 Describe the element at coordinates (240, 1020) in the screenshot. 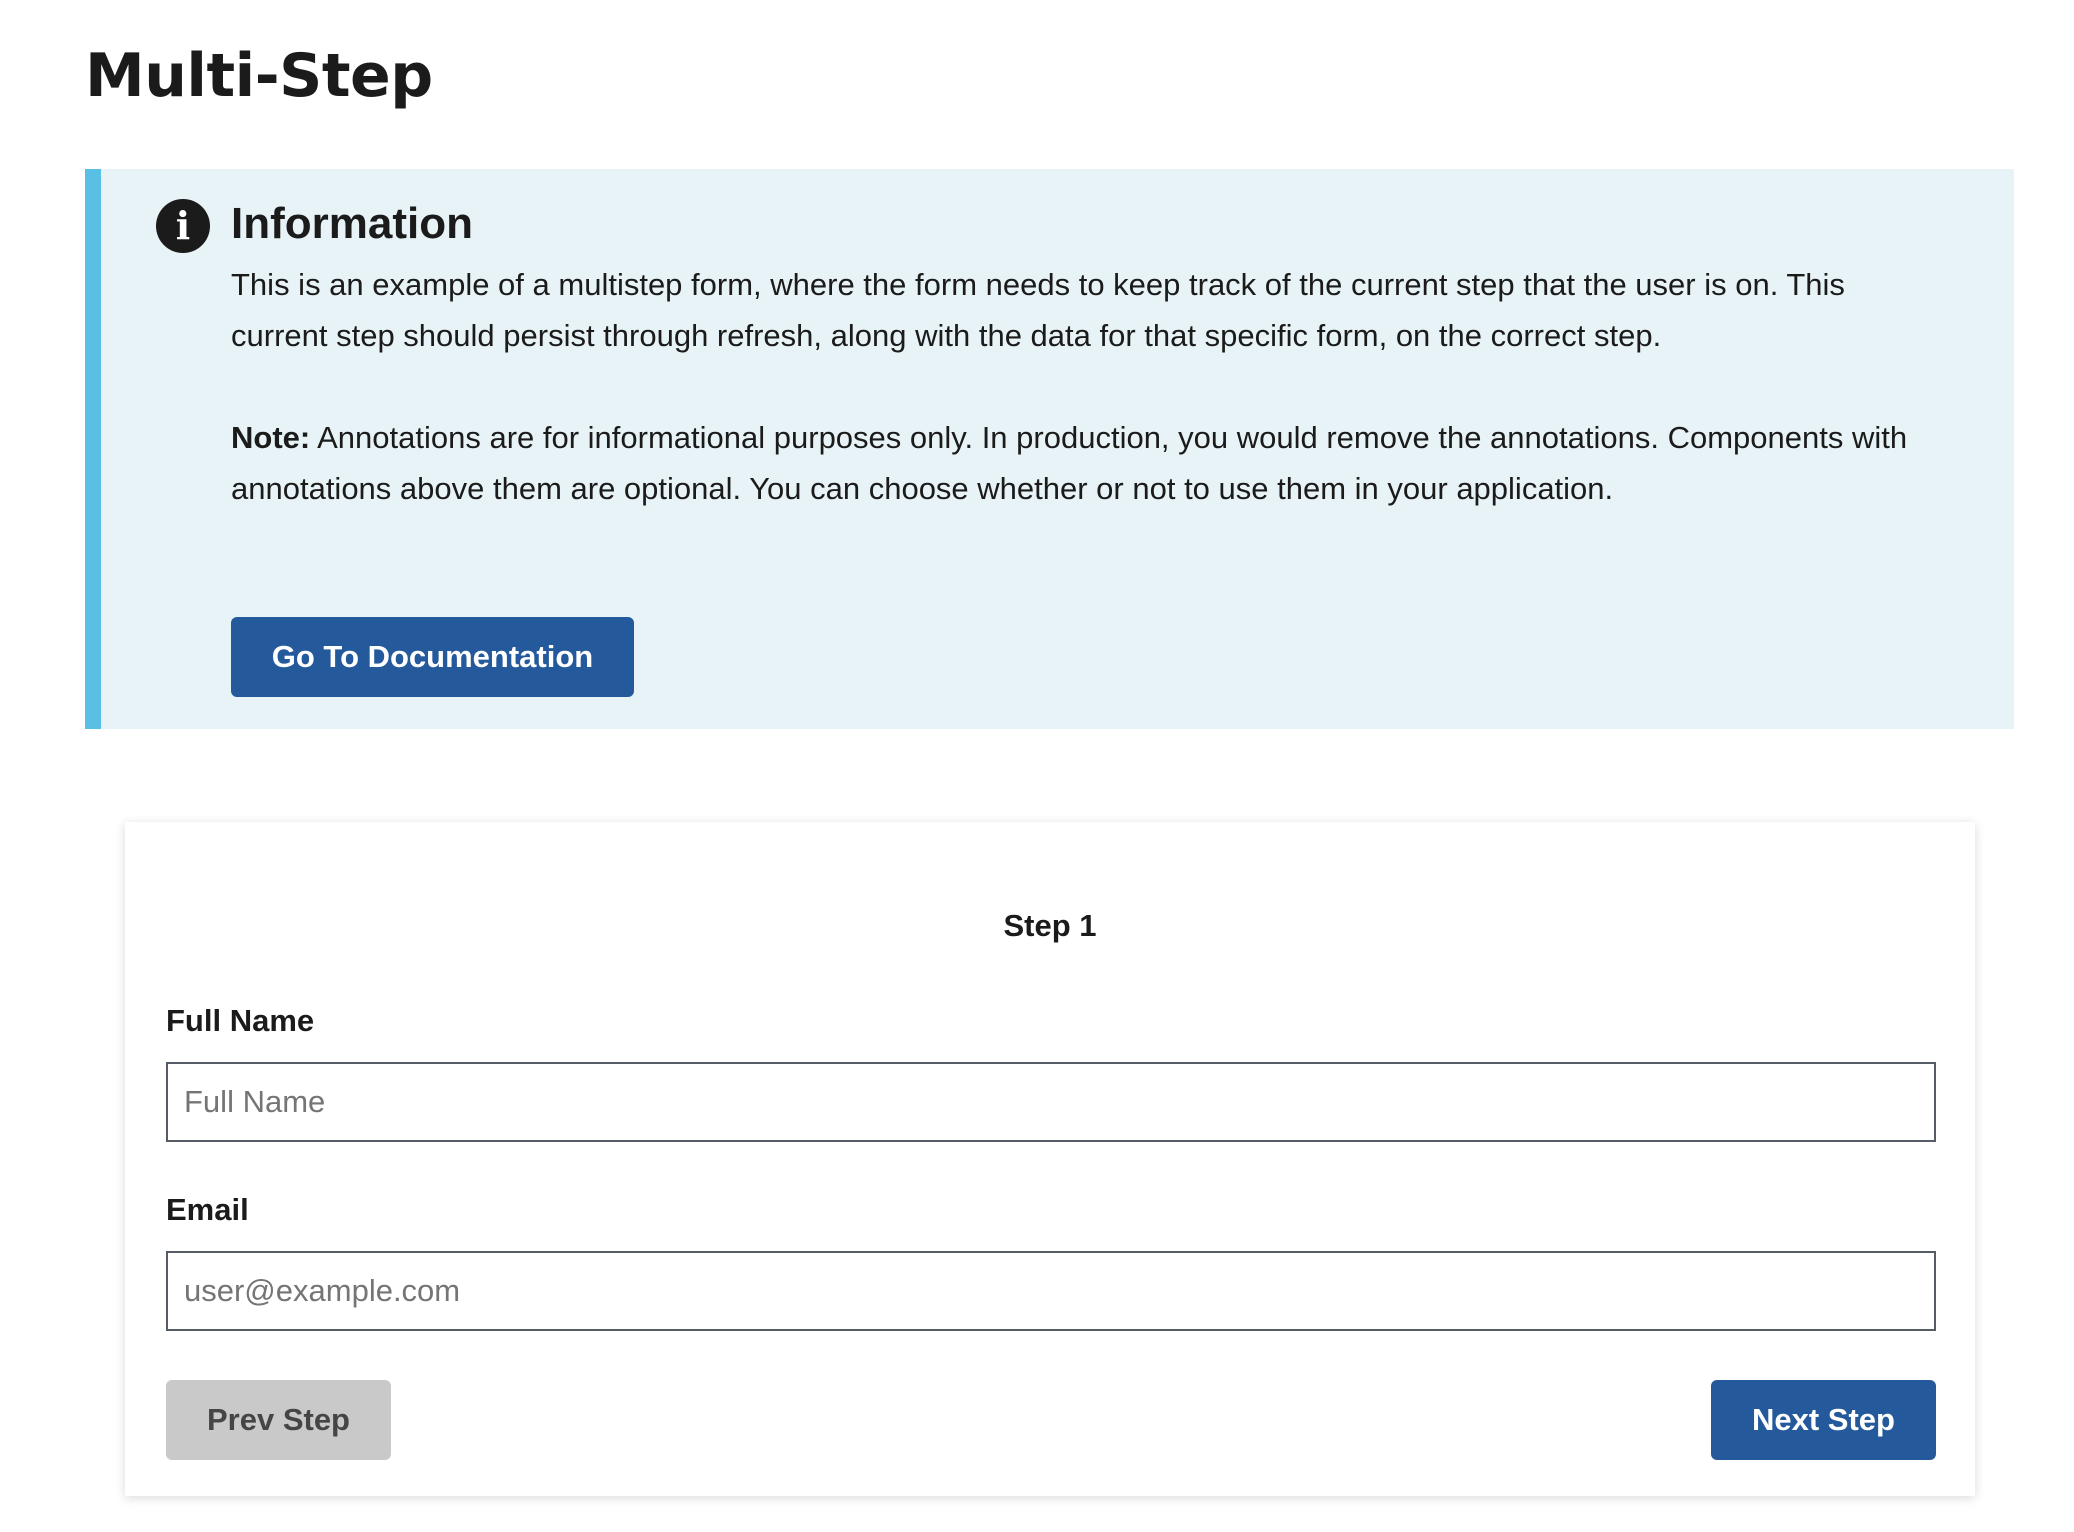

I see `full-name-label: Full Name` at that location.